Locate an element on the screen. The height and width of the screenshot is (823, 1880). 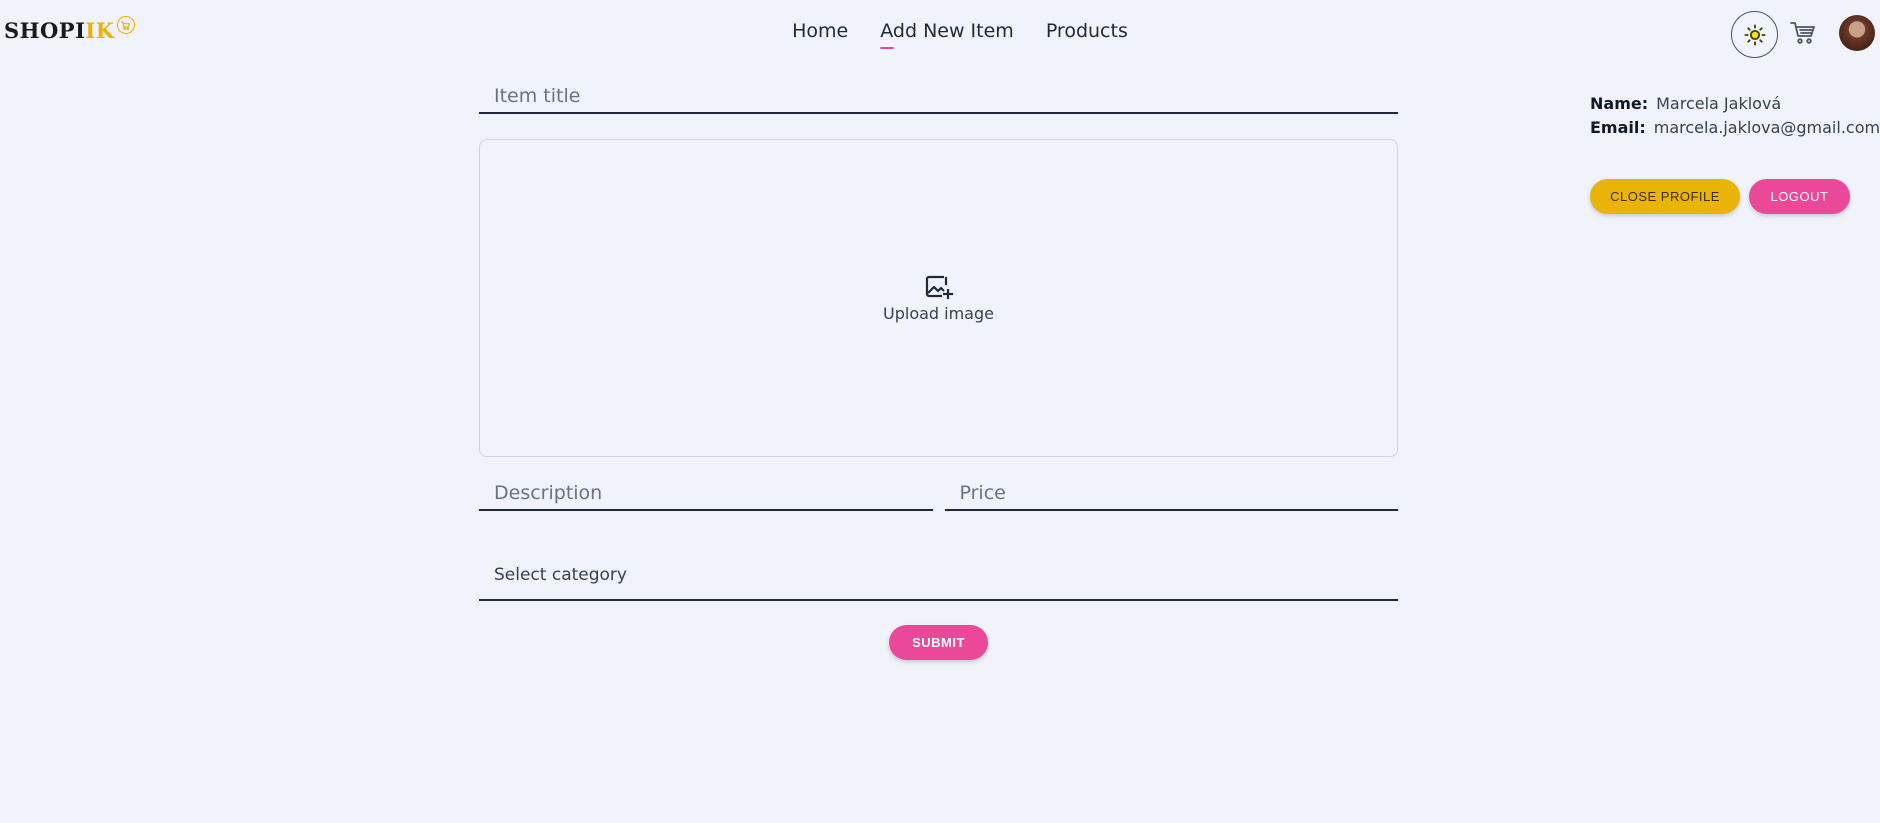
cart-icon is located at coordinates (1802, 33).